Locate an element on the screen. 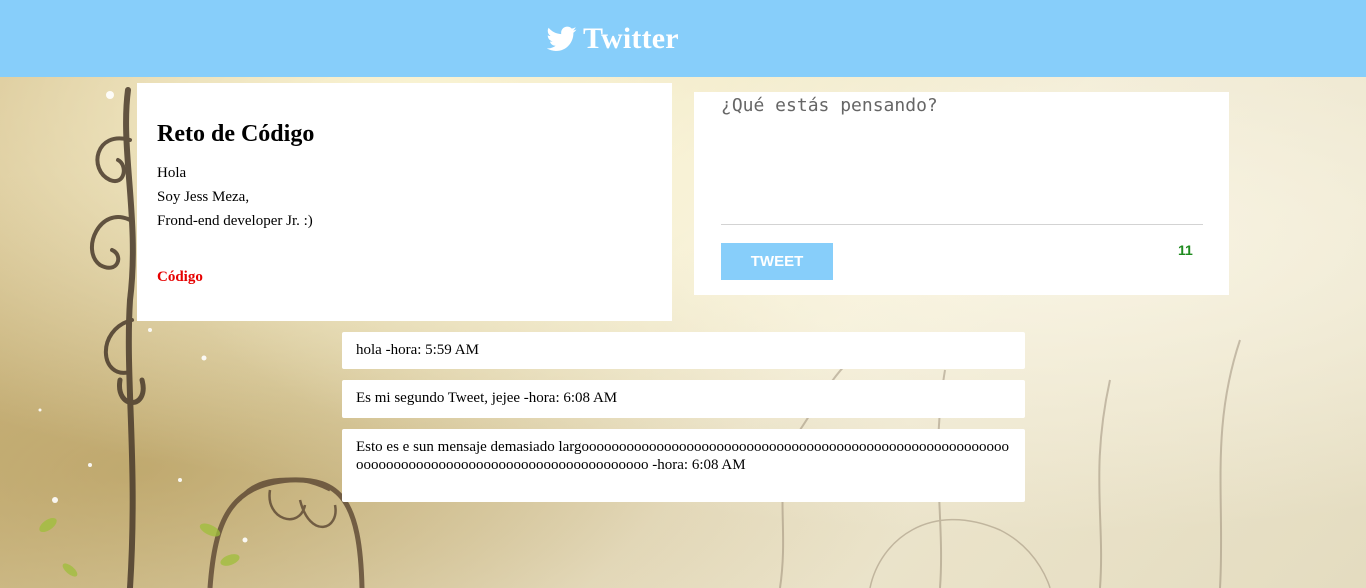 Image resolution: width=1366 pixels, height=588 pixels. compose-card: TWEET 11 is located at coordinates (961, 193).